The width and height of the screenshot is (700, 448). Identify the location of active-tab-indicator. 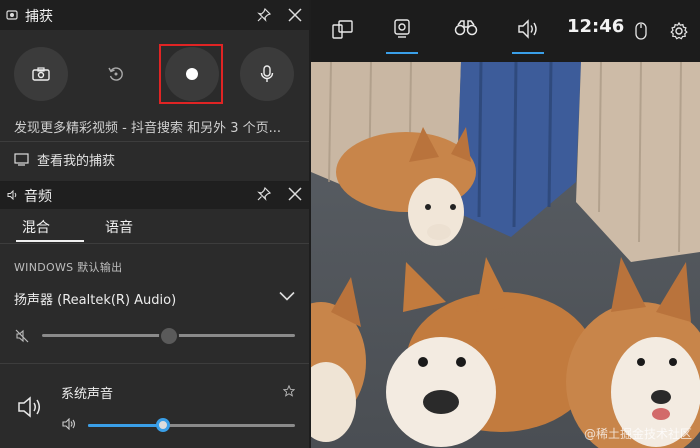
(50, 241).